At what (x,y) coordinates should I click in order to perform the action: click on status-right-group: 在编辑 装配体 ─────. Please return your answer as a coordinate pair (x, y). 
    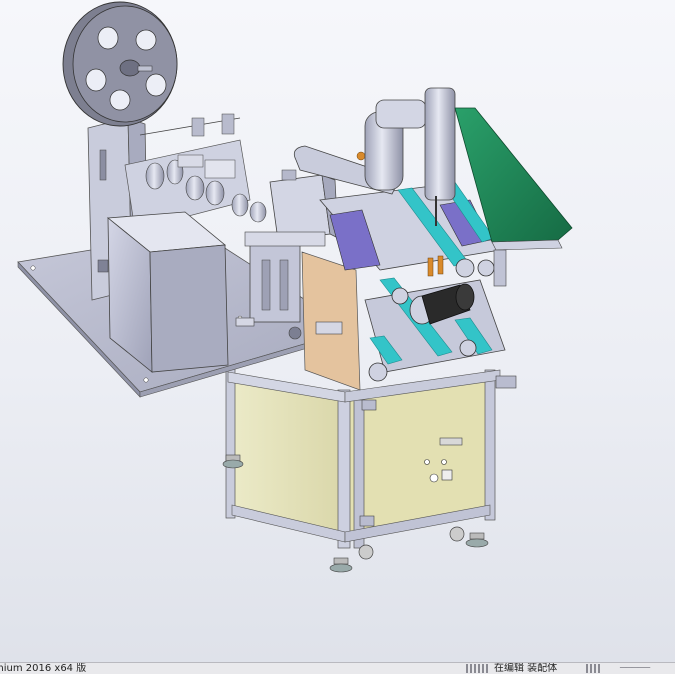
    Looking at the image, I should click on (569, 668).